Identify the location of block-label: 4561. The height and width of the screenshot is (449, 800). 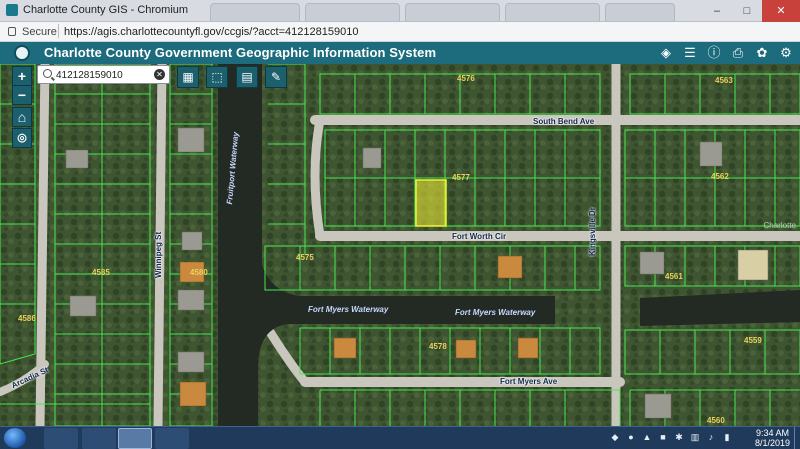
(674, 276).